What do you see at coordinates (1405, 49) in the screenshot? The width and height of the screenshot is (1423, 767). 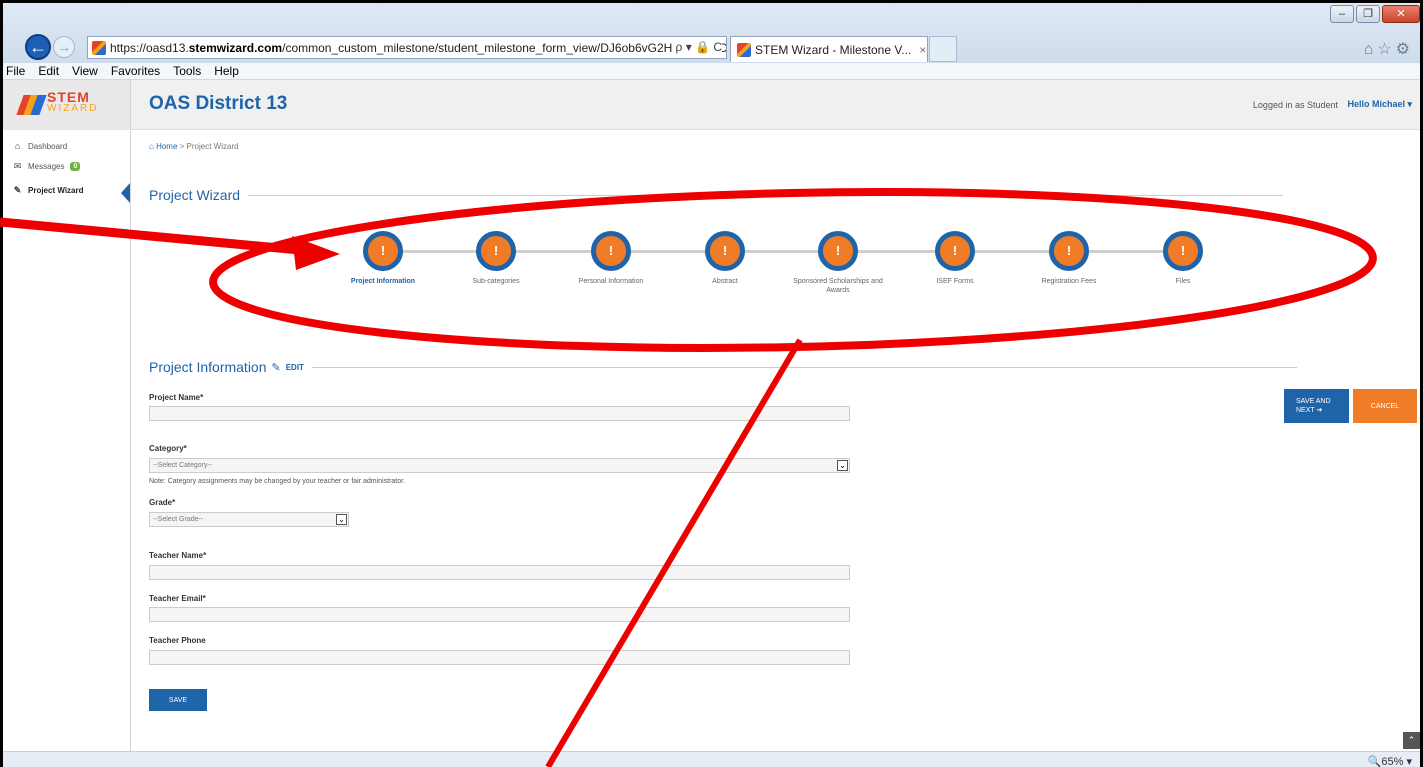 I see `gear-icon: ⚙` at bounding box center [1405, 49].